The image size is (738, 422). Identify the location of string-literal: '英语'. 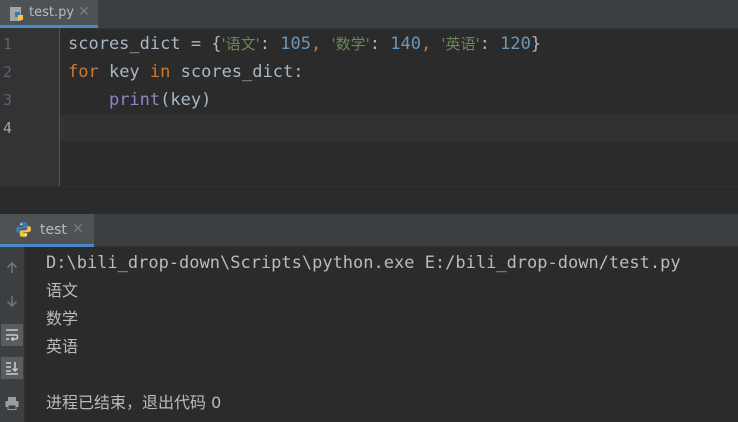
(460, 44).